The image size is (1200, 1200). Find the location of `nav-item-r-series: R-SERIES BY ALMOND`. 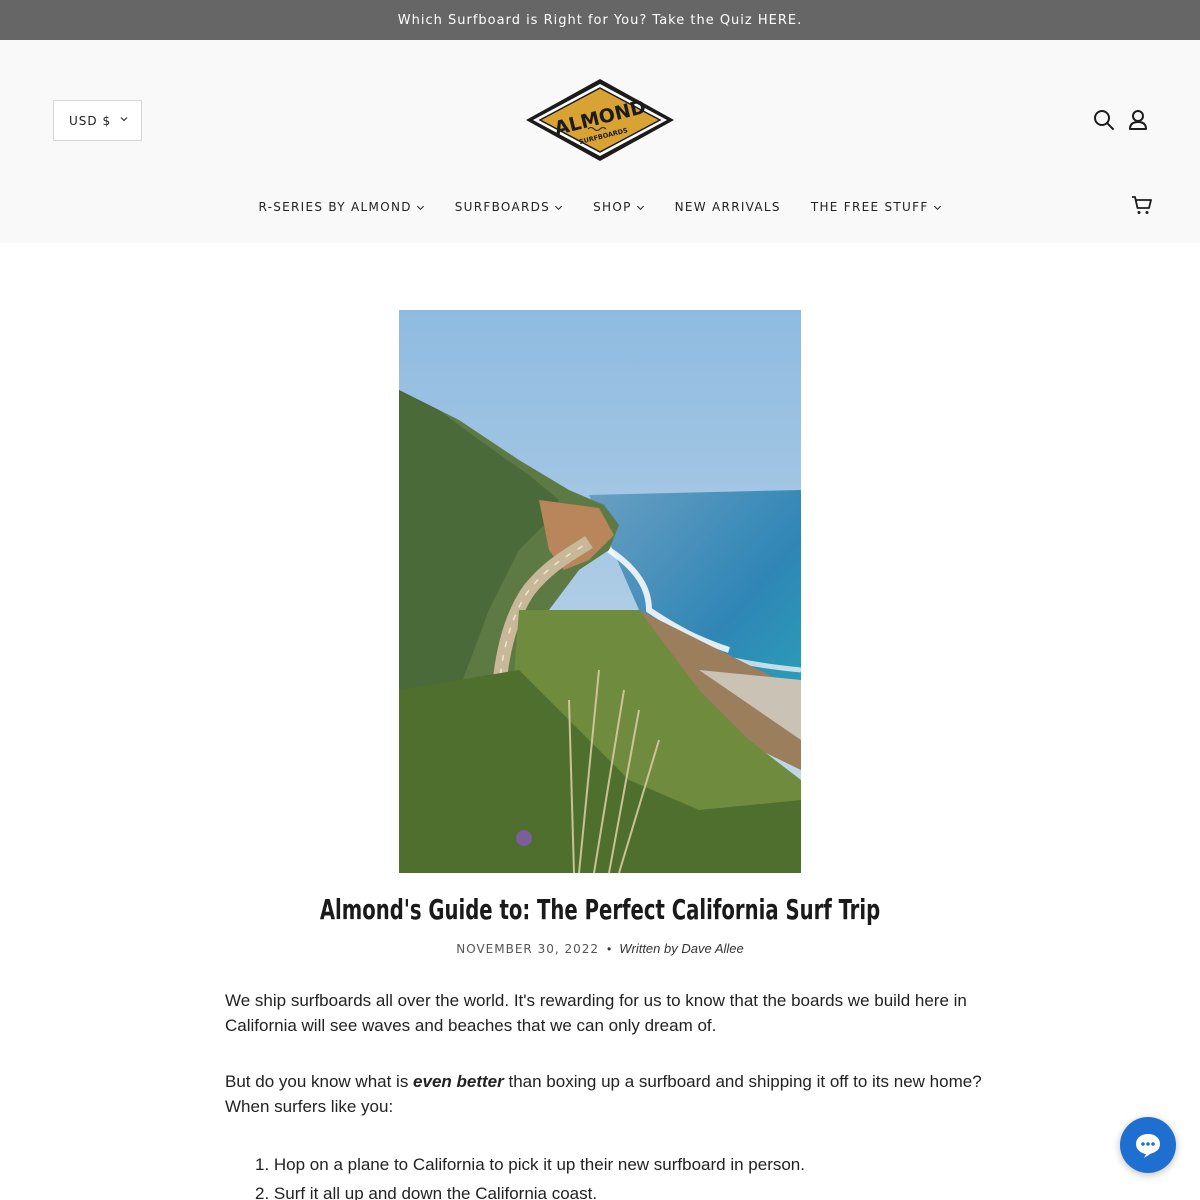

nav-item-r-series: R-SERIES BY ALMOND is located at coordinates (341, 207).